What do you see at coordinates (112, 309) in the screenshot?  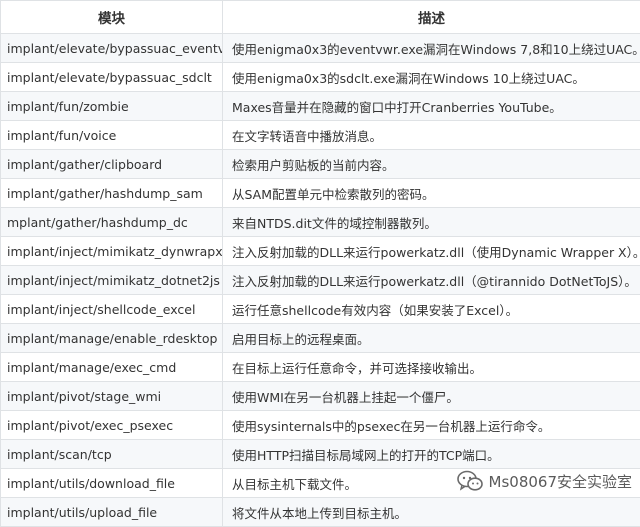 I see `module-path-cell: implant/inject/shellcode_excel` at bounding box center [112, 309].